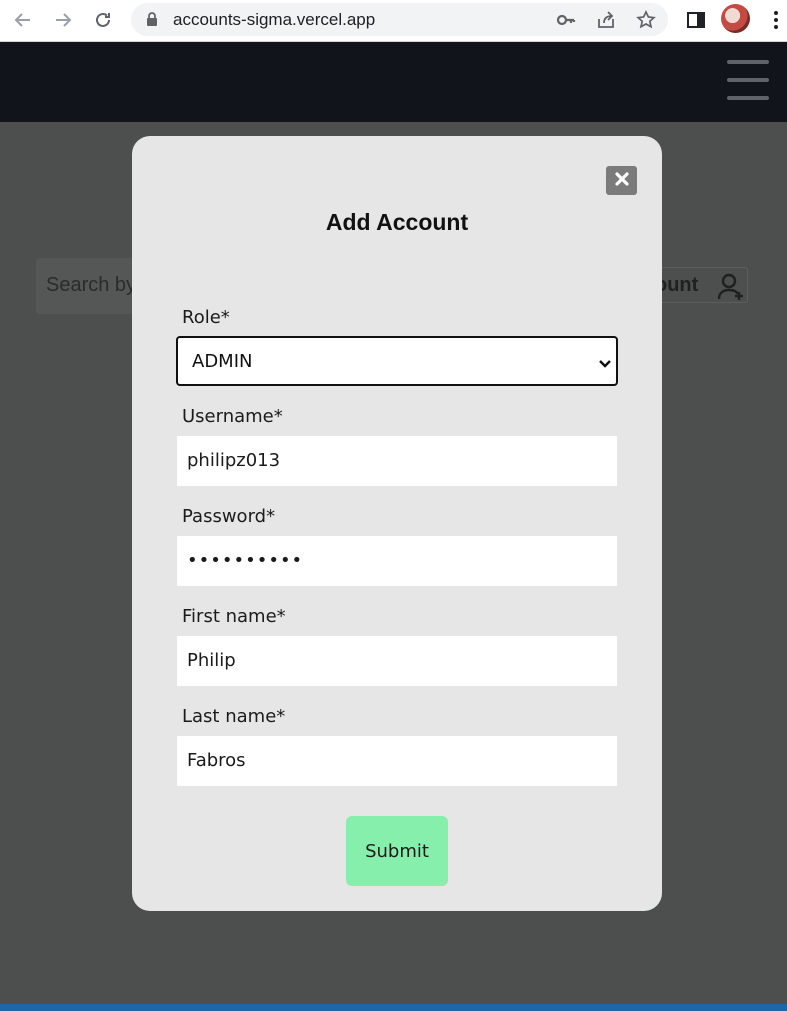 The height and width of the screenshot is (1011, 787). Describe the element at coordinates (393, 1007) in the screenshot. I see `taskbar` at that location.